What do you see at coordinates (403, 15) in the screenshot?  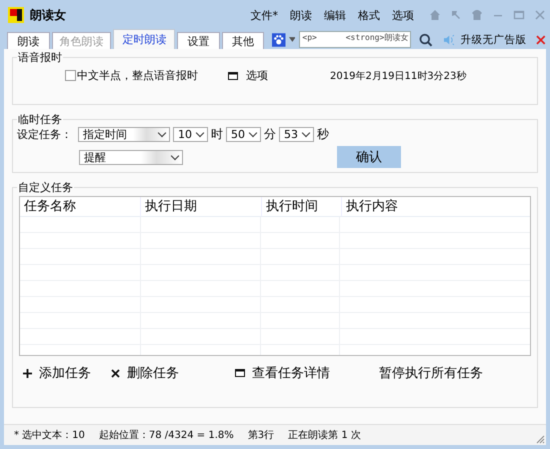 I see `menu-item: 选项` at bounding box center [403, 15].